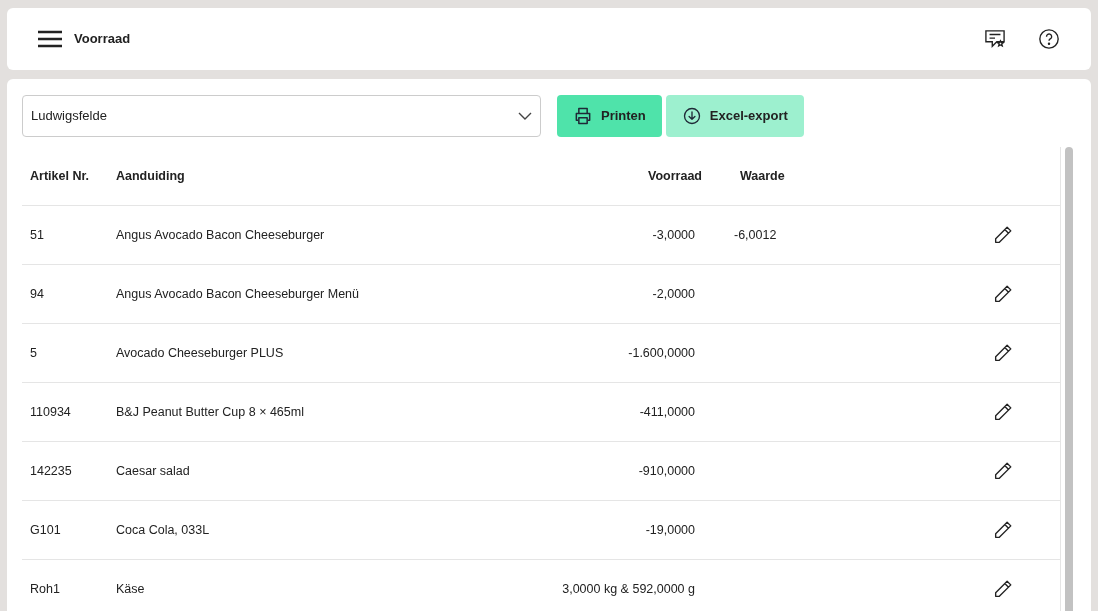 The height and width of the screenshot is (611, 1098). What do you see at coordinates (221, 235) in the screenshot?
I see `table-cell-text: Angus Avocado Bacon Cheeseburger` at bounding box center [221, 235].